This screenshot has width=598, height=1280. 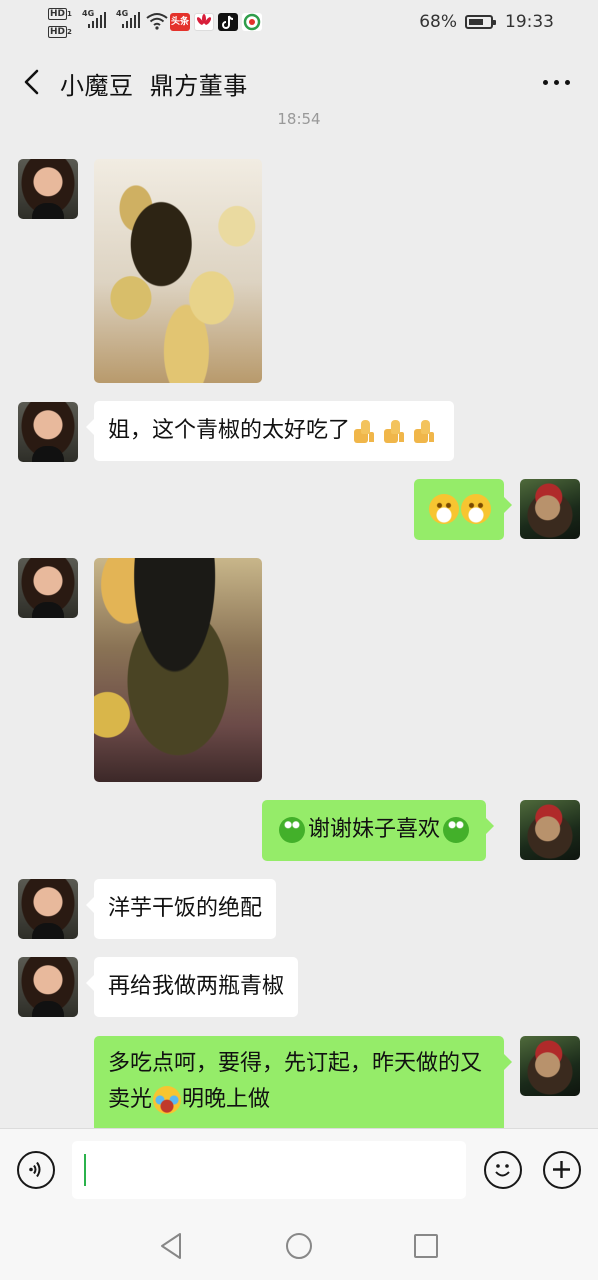 I want to click on chat-header: 小魔豆 鼎方董事, so click(x=299, y=81).